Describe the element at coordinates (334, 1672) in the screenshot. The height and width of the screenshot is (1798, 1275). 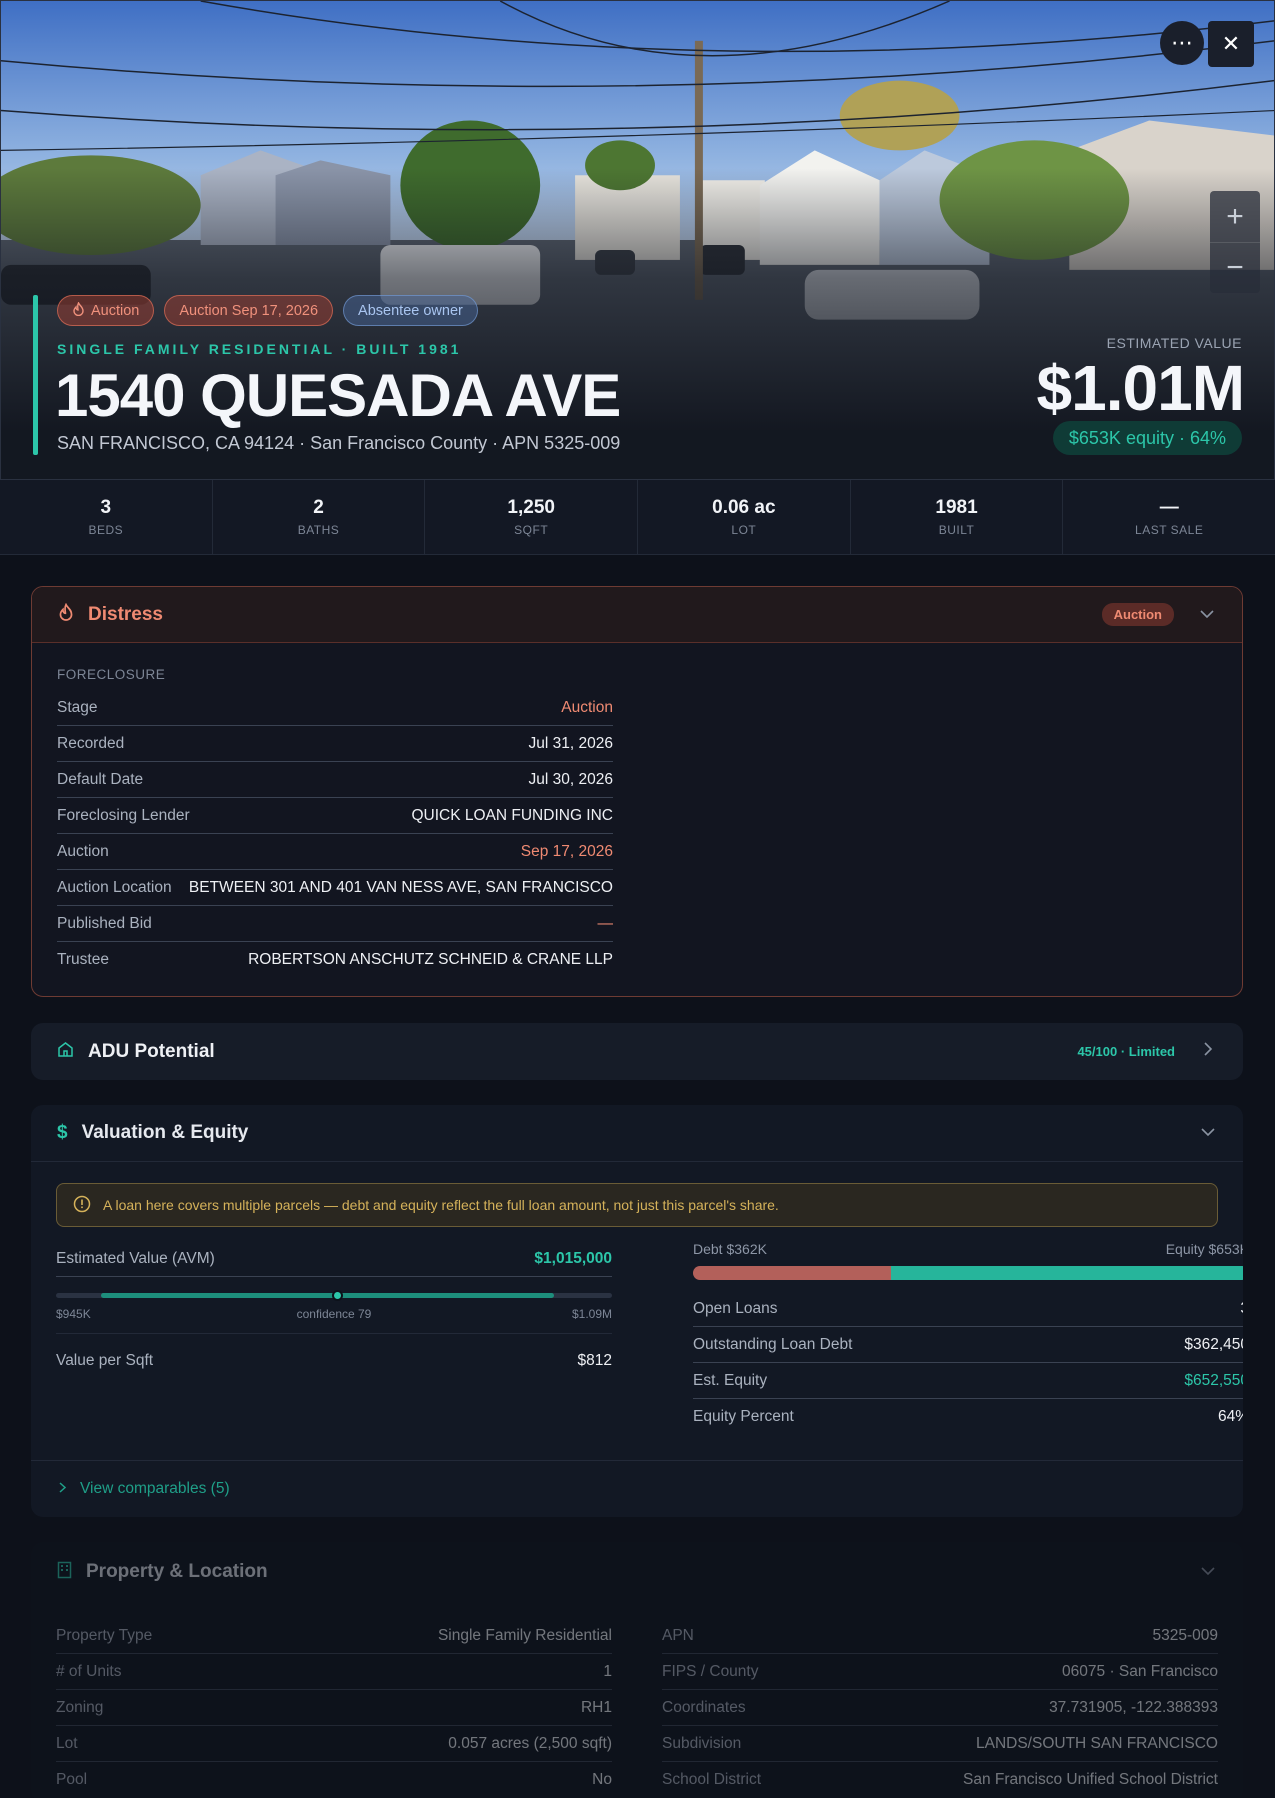
I see `kv-row: # of Units 1` at that location.